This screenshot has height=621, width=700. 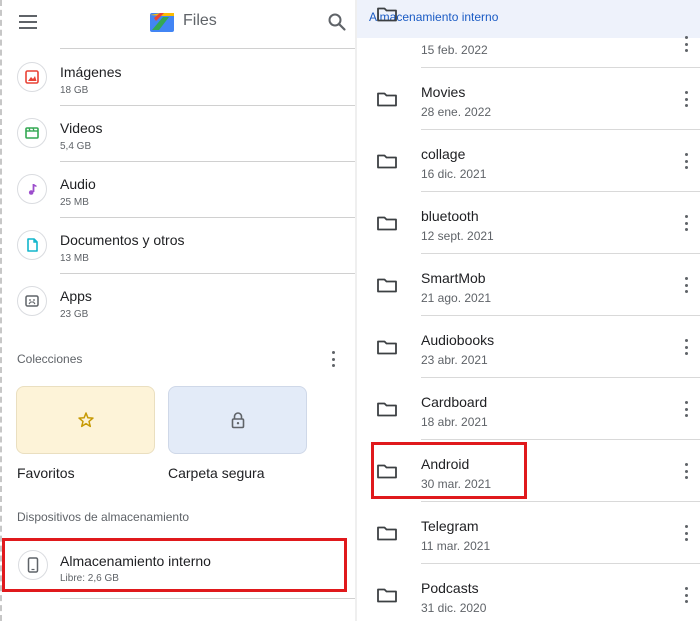 I want to click on collections-heading: Colecciones, so click(x=50, y=359).